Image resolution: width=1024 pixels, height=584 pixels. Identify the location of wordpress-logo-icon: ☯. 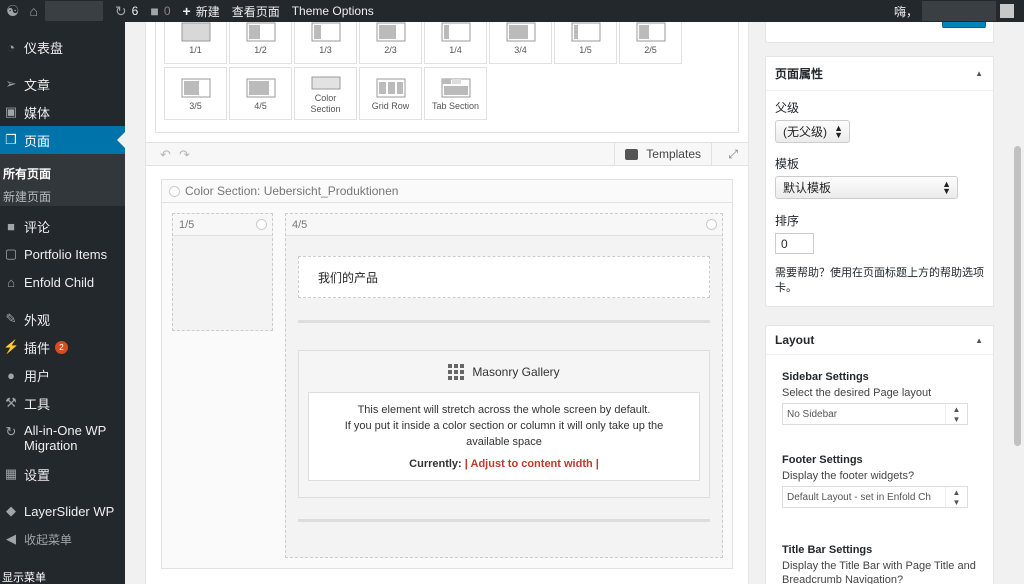
(12, 11).